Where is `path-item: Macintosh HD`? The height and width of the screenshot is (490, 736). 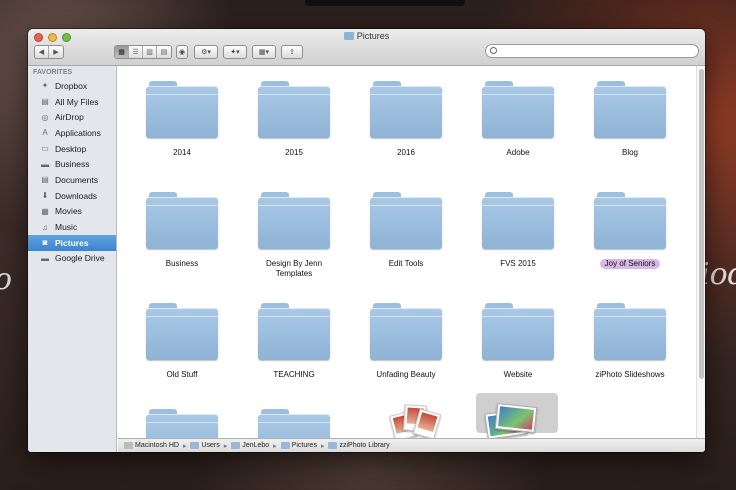 path-item: Macintosh HD is located at coordinates (151, 445).